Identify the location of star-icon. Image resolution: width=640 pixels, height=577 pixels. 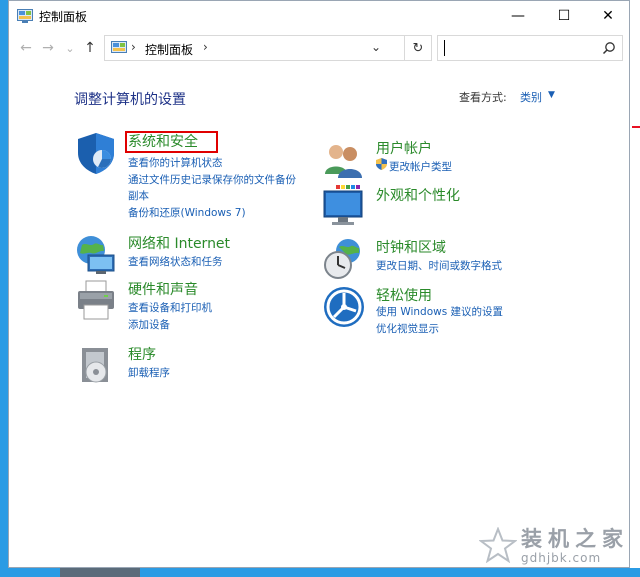
(498, 545).